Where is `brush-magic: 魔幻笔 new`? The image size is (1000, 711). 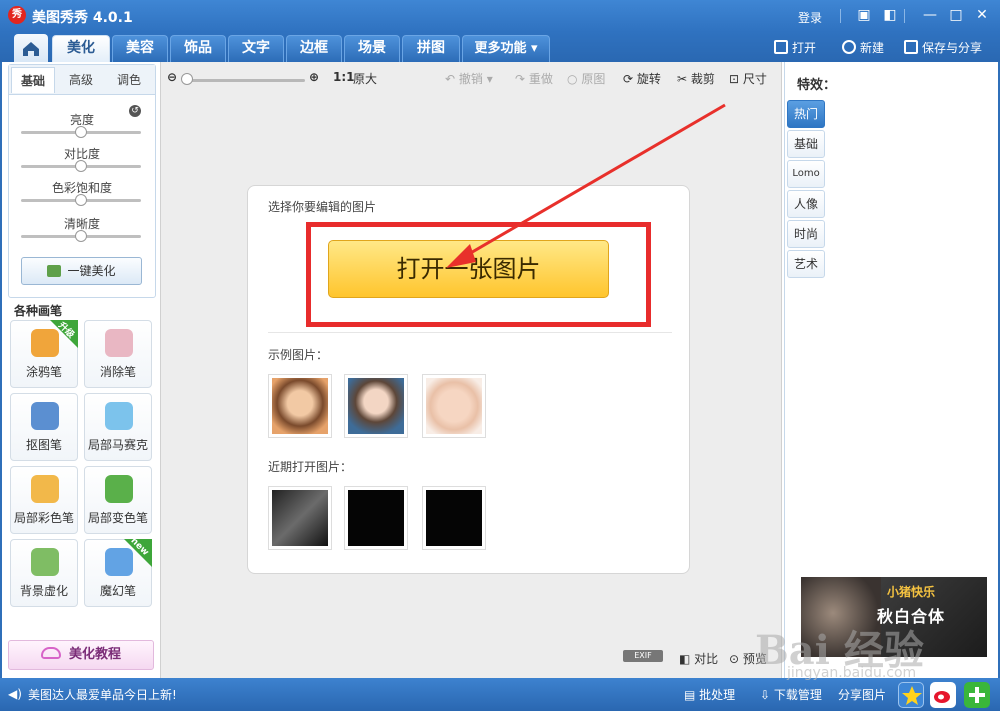 brush-magic: 魔幻笔 new is located at coordinates (118, 571).